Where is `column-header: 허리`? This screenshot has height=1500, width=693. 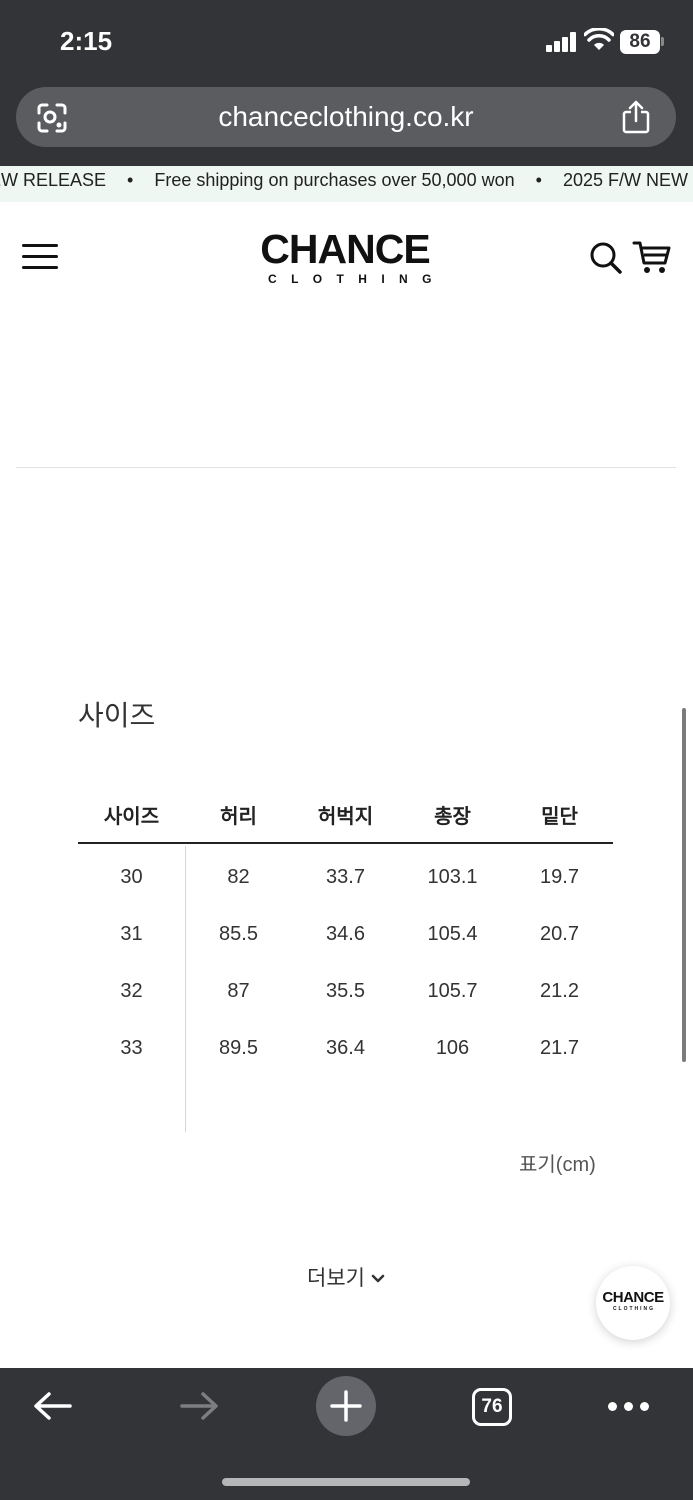 column-header: 허리 is located at coordinates (238, 817).